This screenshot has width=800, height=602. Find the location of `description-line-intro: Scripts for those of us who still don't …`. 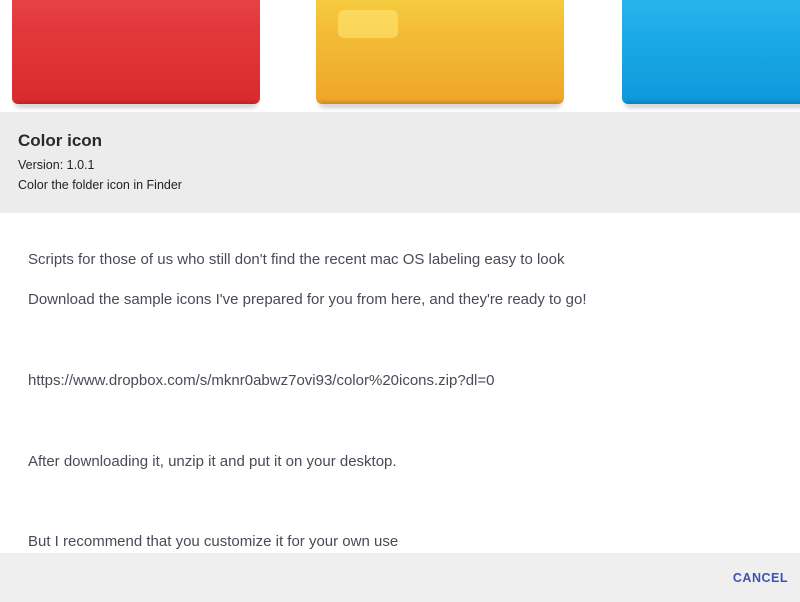

description-line-intro: Scripts for those of us who still don't … is located at coordinates (296, 259).